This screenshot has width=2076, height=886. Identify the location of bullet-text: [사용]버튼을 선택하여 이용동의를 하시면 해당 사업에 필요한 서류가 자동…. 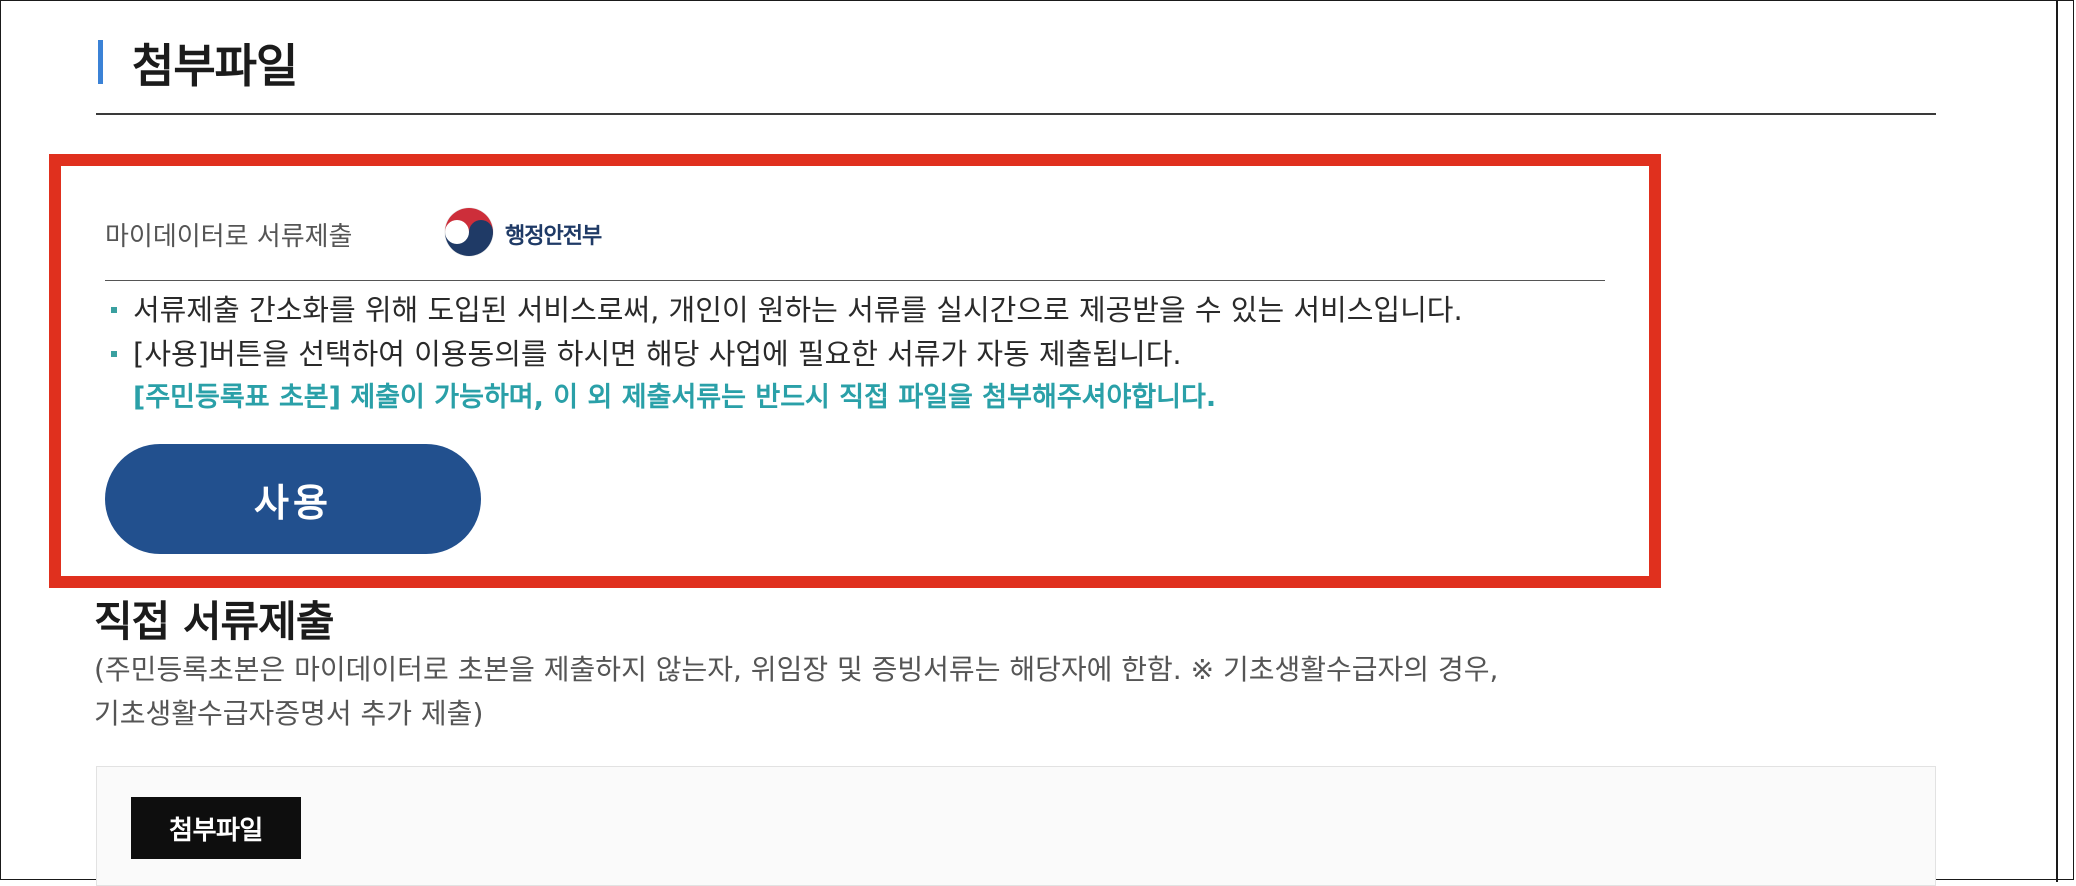
(657, 354).